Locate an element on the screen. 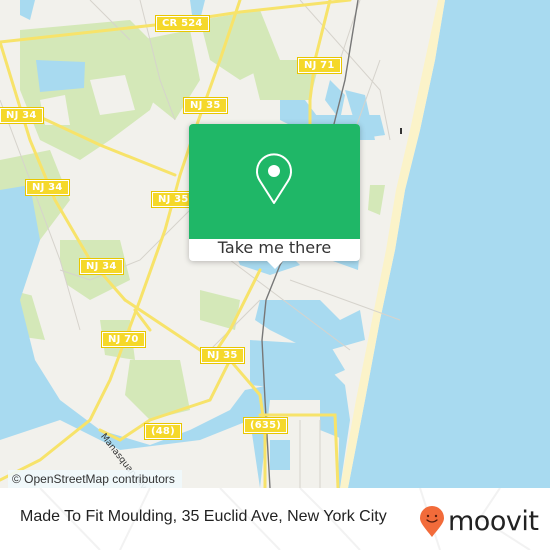  location-popup: Take me there is located at coordinates (274, 196).